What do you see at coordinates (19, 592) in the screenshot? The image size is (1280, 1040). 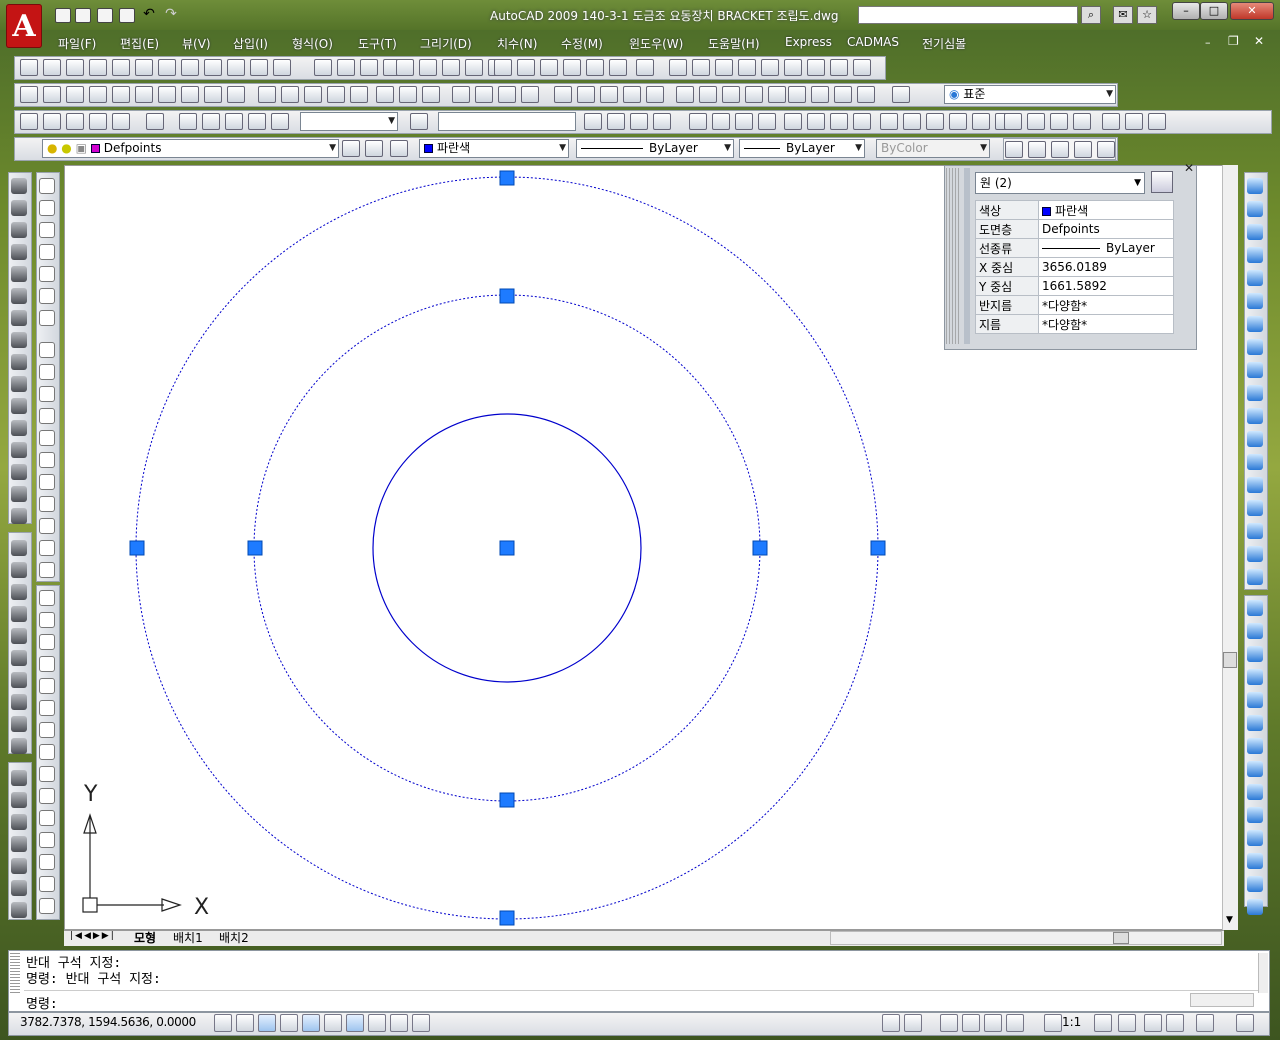 I see `left-3d-tool-19-icon` at bounding box center [19, 592].